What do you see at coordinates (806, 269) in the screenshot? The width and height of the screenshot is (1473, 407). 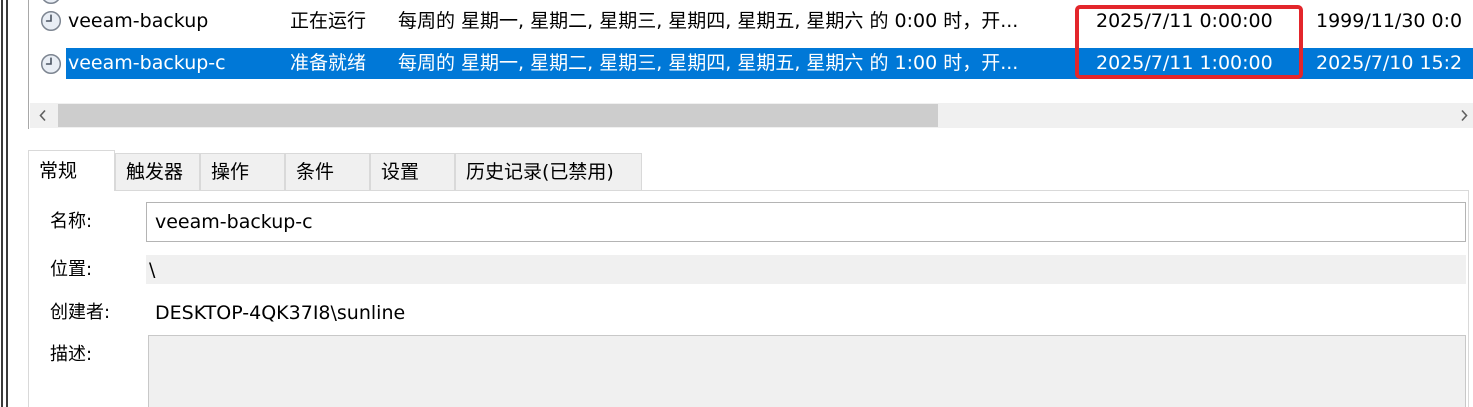 I see `location-field` at bounding box center [806, 269].